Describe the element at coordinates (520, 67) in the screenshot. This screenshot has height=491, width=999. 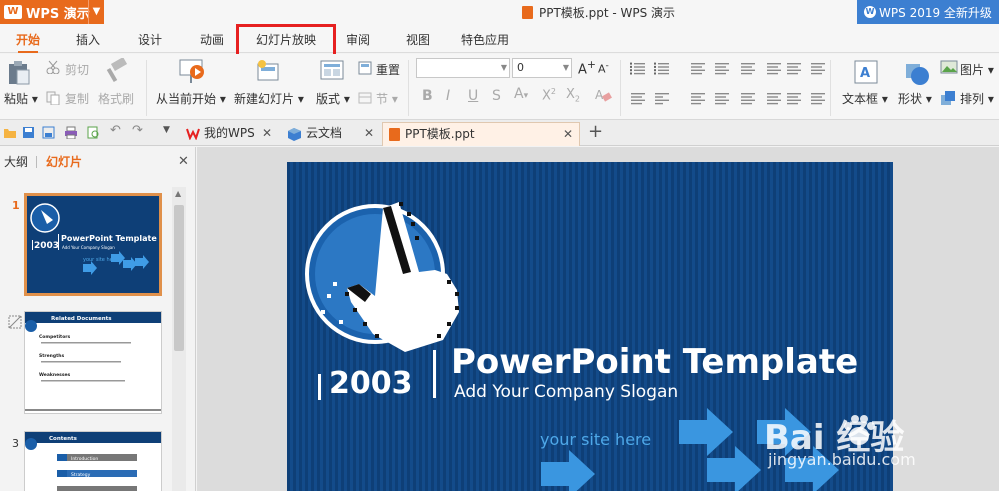
I see `font-size-value: 0` at that location.